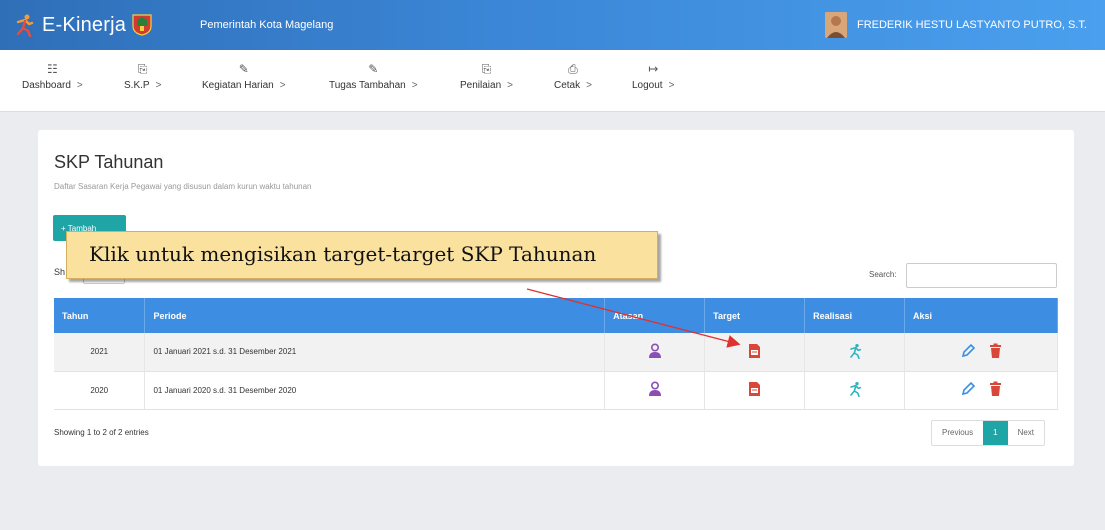  I want to click on column-header-aksi: Aksi, so click(981, 315).